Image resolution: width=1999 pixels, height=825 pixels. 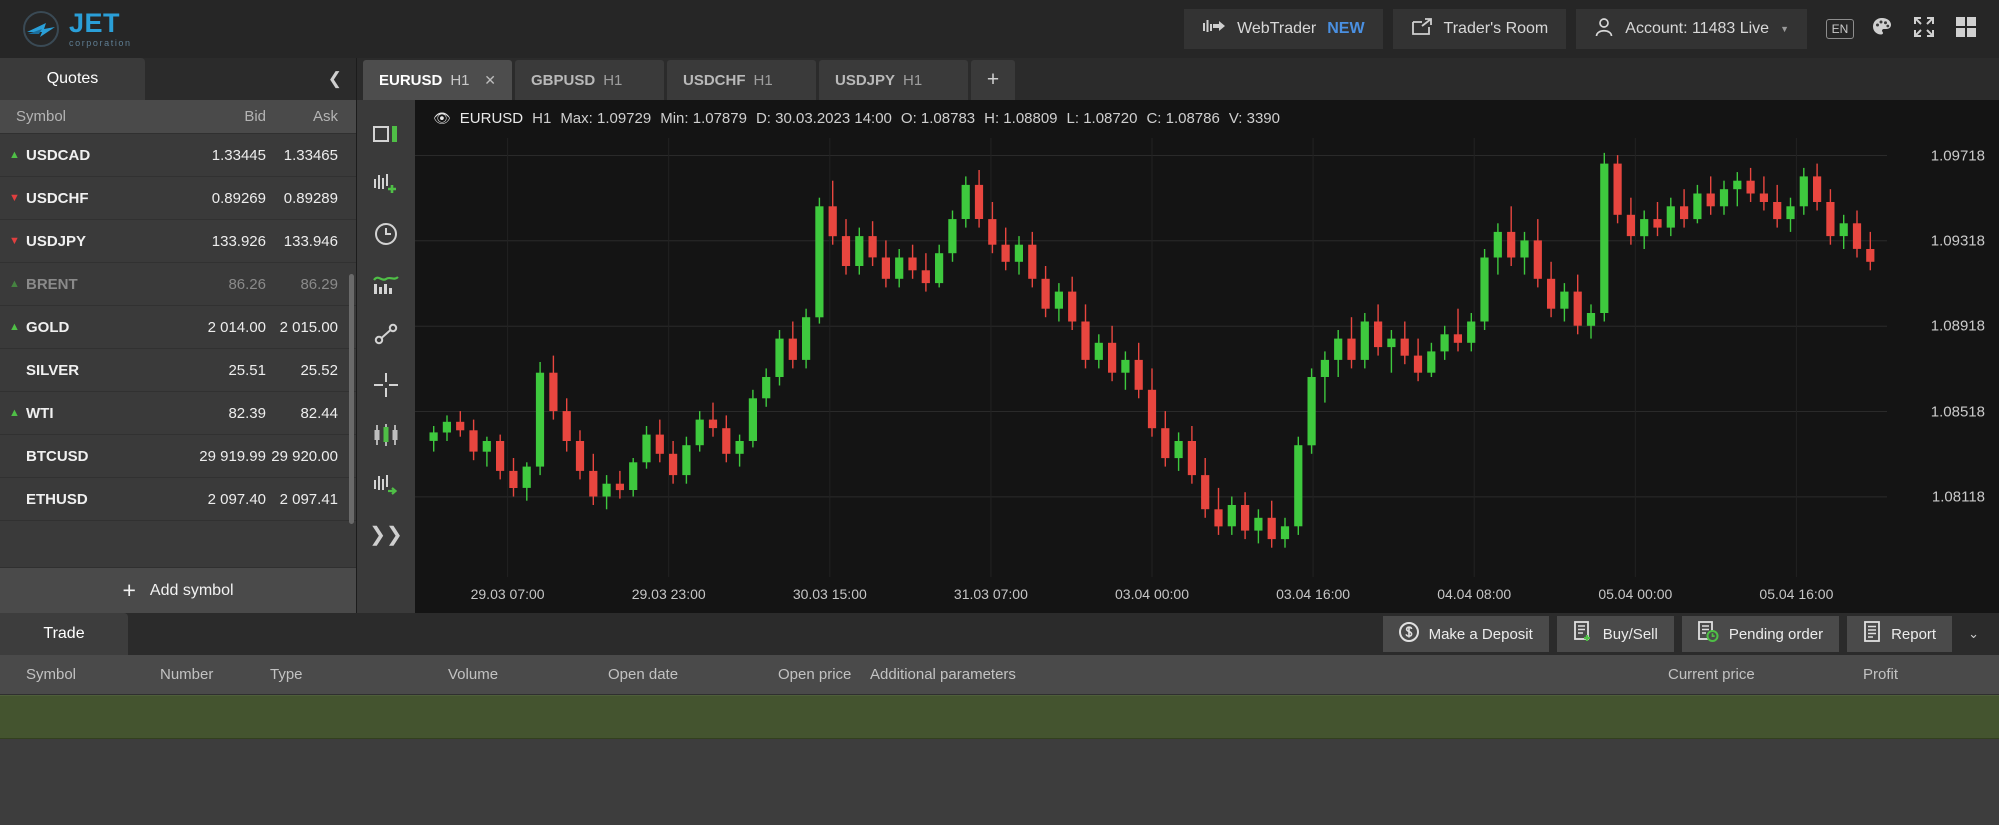 I want to click on quote-direction-icon: ▲, so click(x=14, y=413).